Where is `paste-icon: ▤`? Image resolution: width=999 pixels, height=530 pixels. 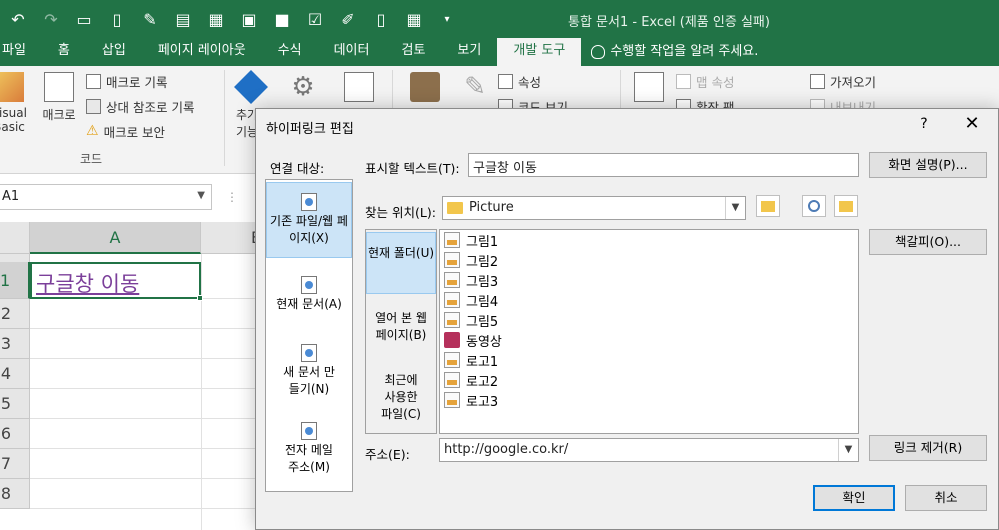 paste-icon: ▤ is located at coordinates (183, 19).